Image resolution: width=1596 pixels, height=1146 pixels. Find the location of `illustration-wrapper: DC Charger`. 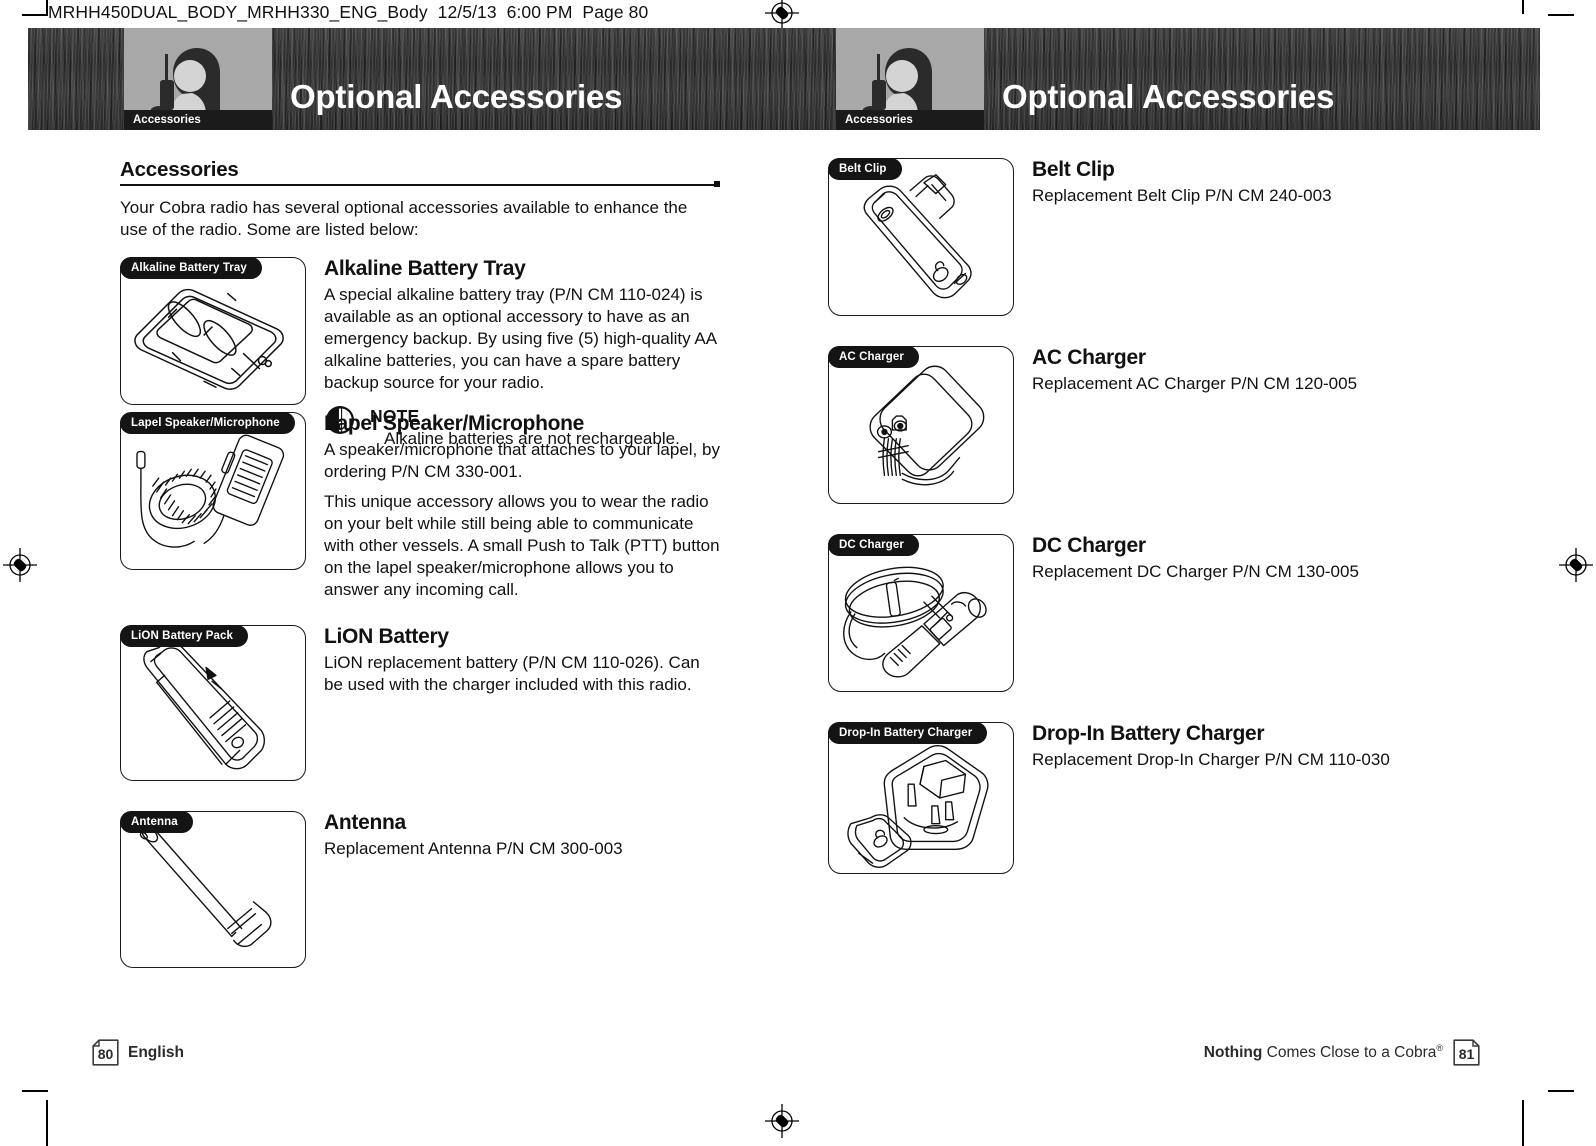

illustration-wrapper: DC Charger is located at coordinates (921, 613).